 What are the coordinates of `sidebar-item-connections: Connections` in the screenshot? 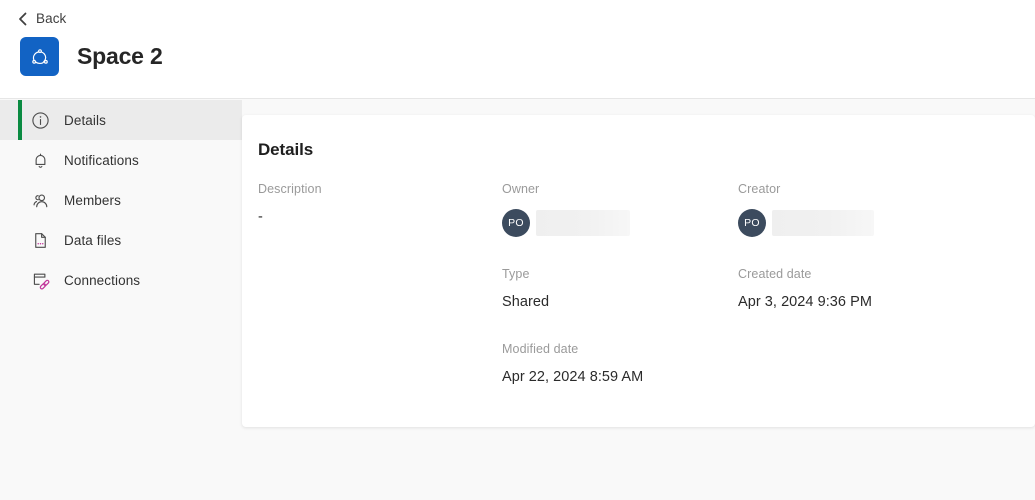 It's located at (121, 280).